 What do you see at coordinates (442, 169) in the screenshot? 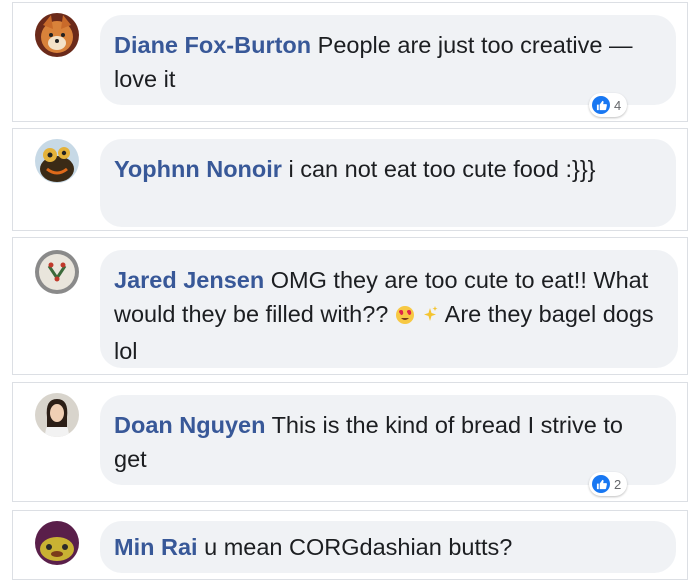
I see `comment-text: i can not eat too cute food :}}}` at bounding box center [442, 169].